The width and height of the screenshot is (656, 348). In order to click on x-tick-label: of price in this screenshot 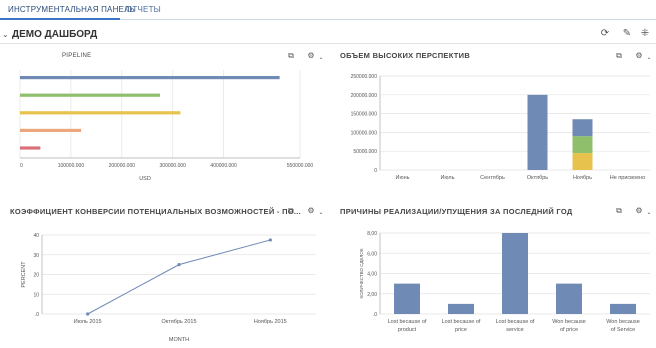, I will do `click(569, 330)`.